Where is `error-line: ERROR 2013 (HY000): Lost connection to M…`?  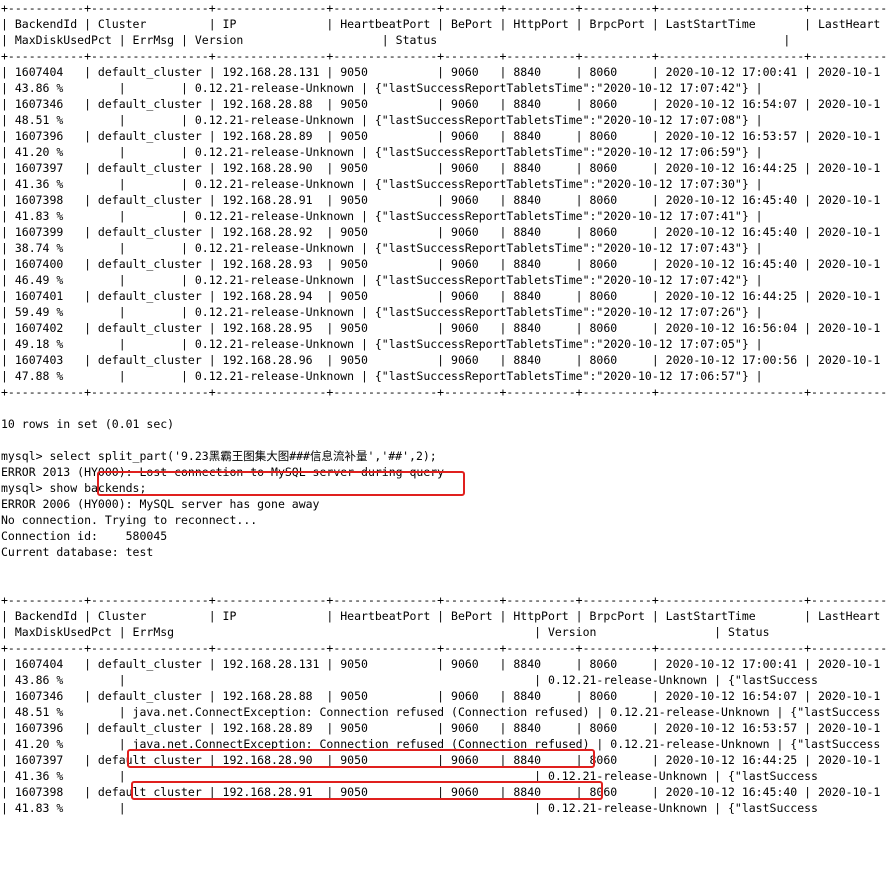
error-line: ERROR 2013 (HY000): Lost connection to M… is located at coordinates (223, 472).